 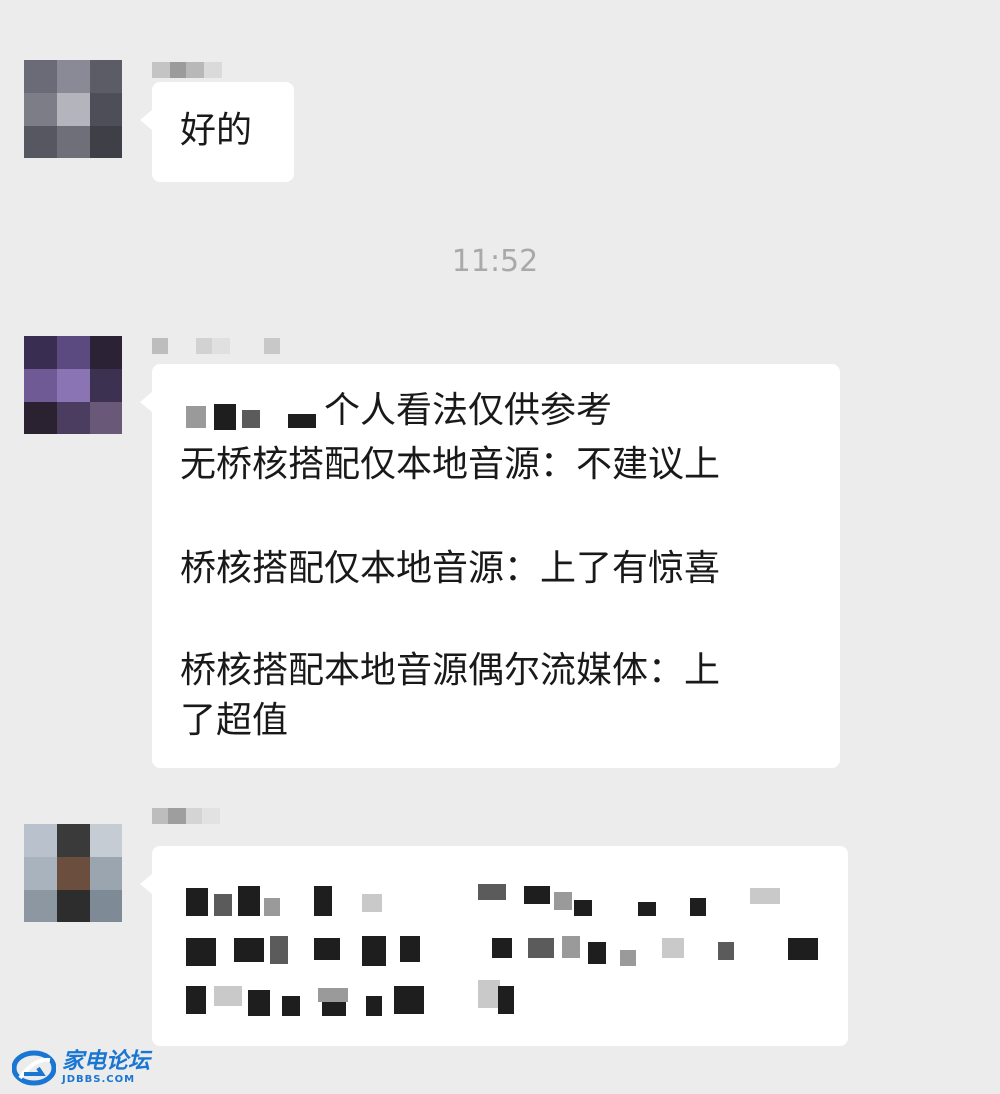 I want to click on message-bubble: 好的, so click(x=217, y=132).